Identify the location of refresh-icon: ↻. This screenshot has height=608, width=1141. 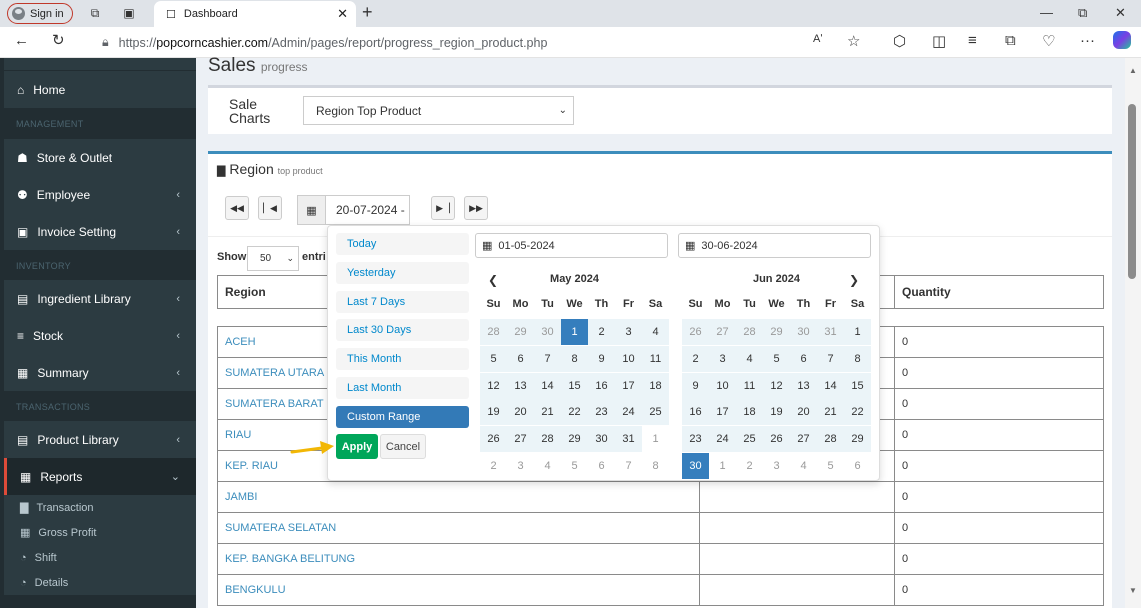
(58, 40).